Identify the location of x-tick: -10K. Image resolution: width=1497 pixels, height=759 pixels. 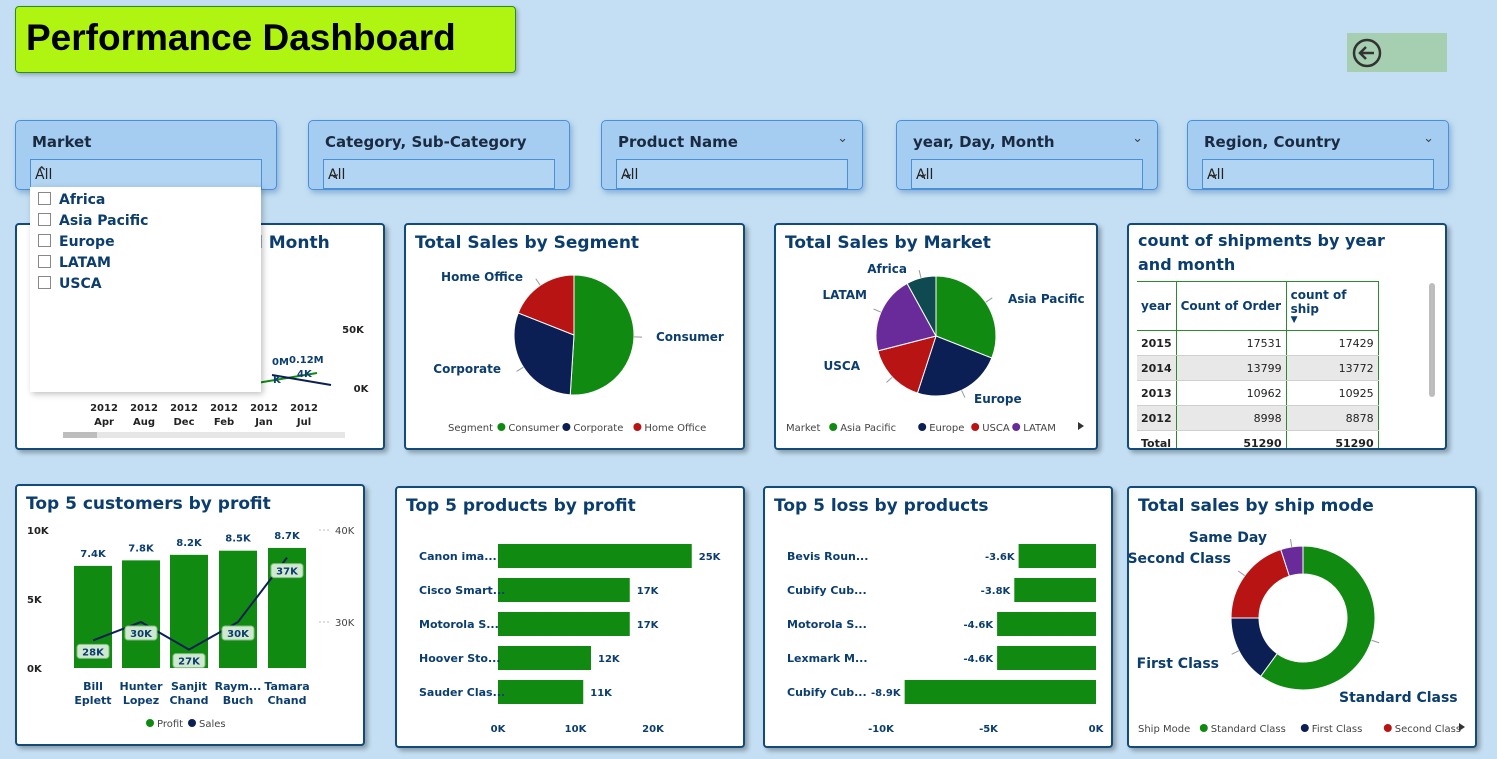
(881, 729).